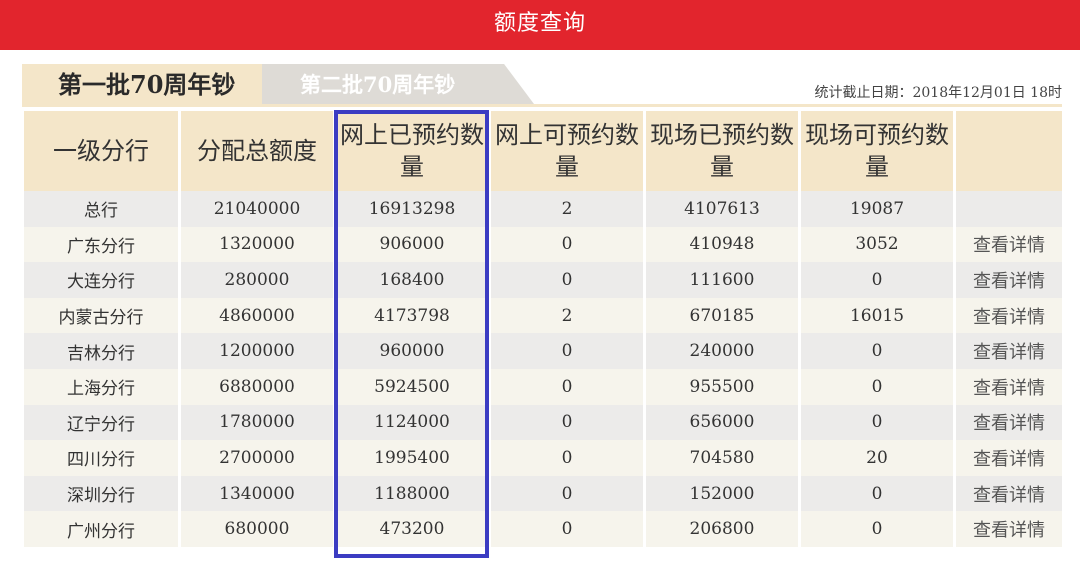 Image resolution: width=1080 pixels, height=568 pixels. Describe the element at coordinates (398, 84) in the screenshot. I see `tab-batch-2: 第二批70周年钞` at that location.